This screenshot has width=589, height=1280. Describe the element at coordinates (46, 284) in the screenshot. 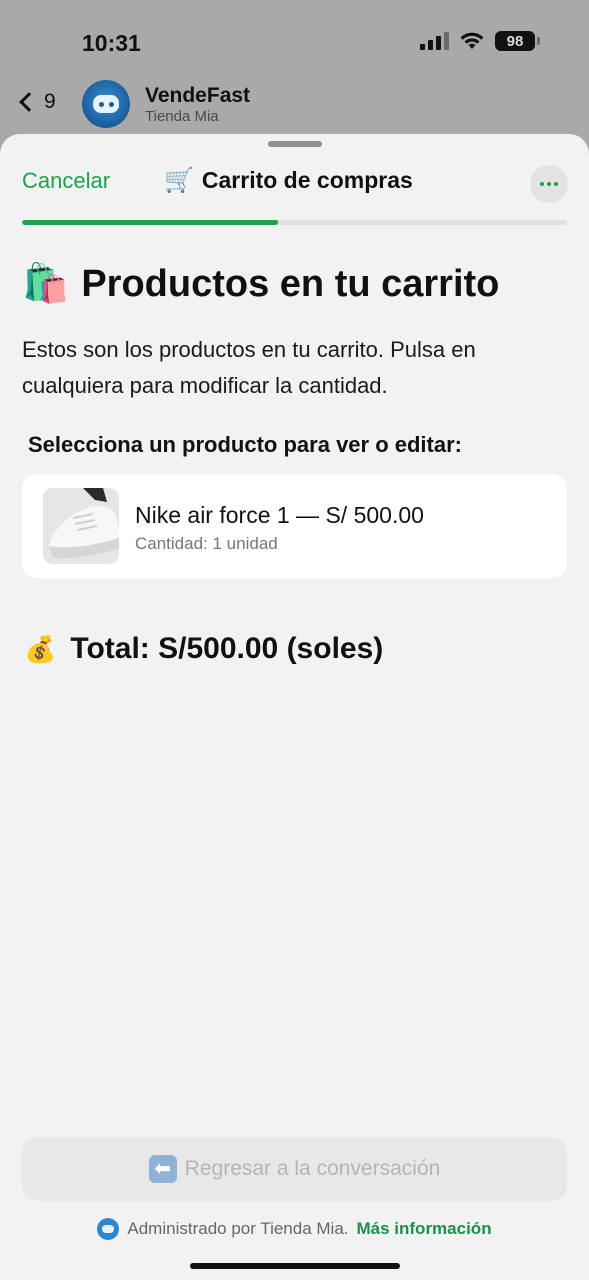

I see `shopping-bags-icon: 🛍️` at that location.